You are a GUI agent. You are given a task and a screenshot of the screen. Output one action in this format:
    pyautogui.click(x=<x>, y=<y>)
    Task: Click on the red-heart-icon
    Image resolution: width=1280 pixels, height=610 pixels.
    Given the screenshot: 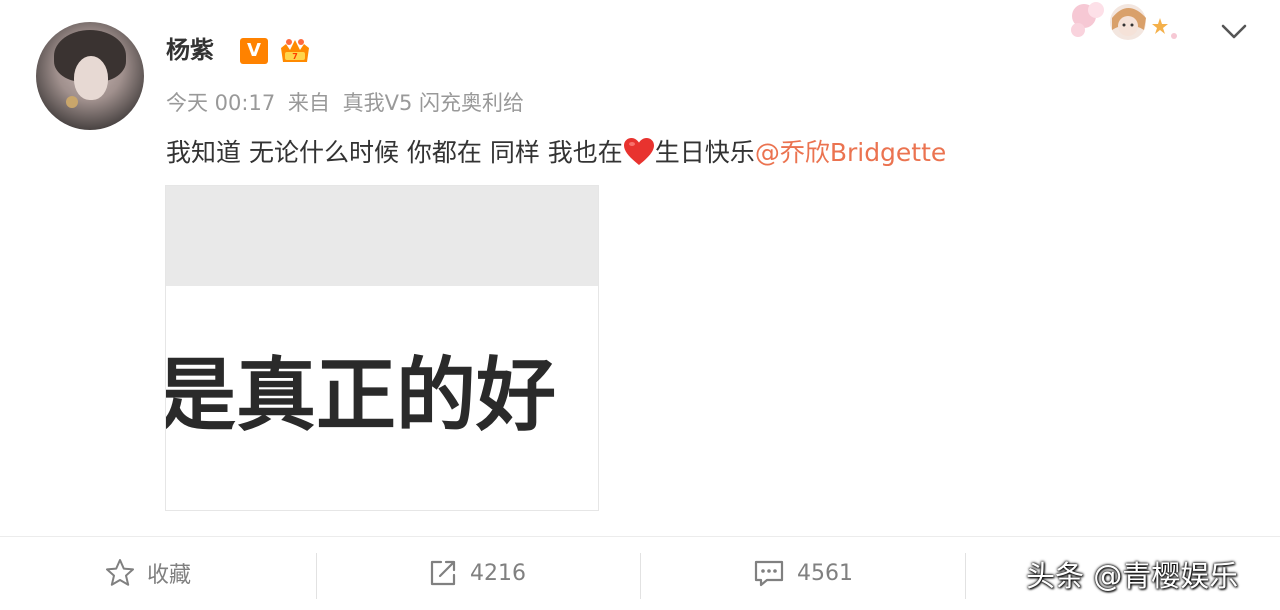 What is the action you would take?
    pyautogui.click(x=638, y=151)
    